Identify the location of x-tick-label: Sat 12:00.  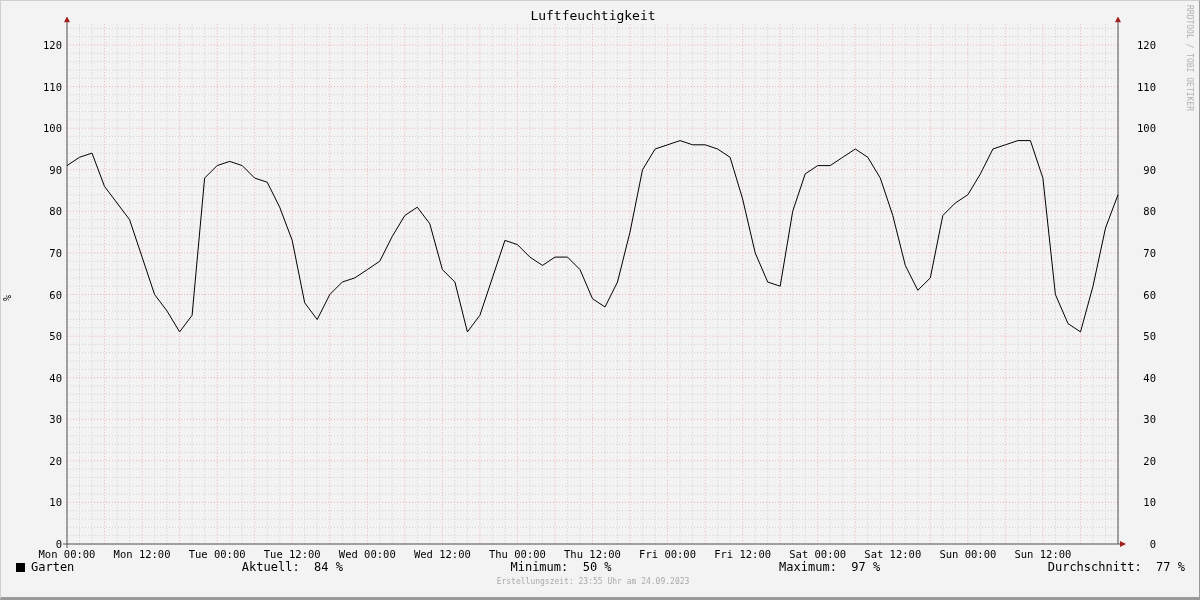
(893, 554).